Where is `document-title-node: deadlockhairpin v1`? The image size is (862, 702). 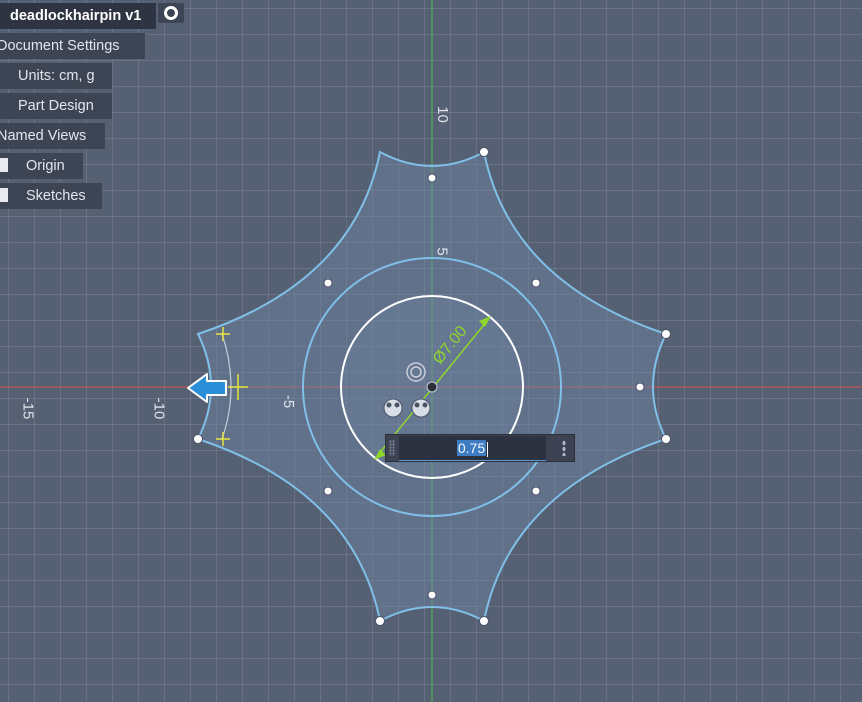
document-title-node: deadlockhairpin v1 is located at coordinates (78, 16).